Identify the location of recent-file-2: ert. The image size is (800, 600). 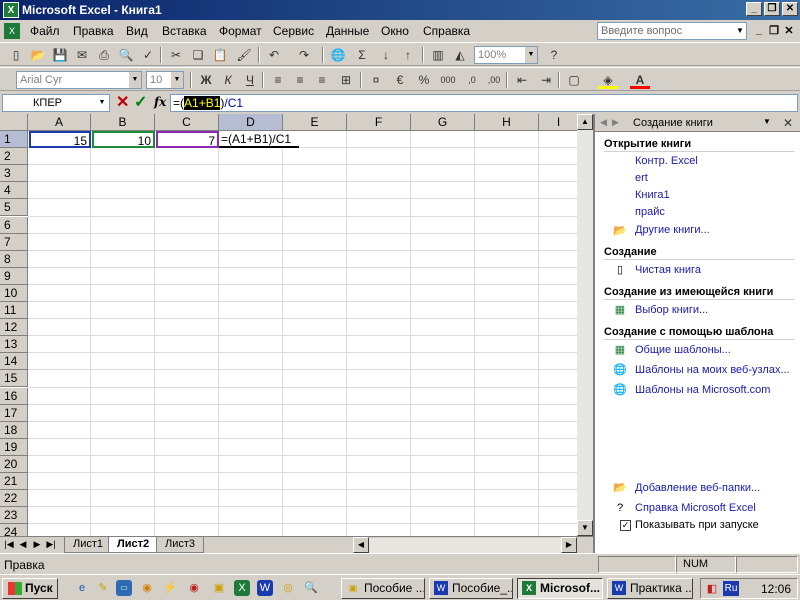
(641, 178).